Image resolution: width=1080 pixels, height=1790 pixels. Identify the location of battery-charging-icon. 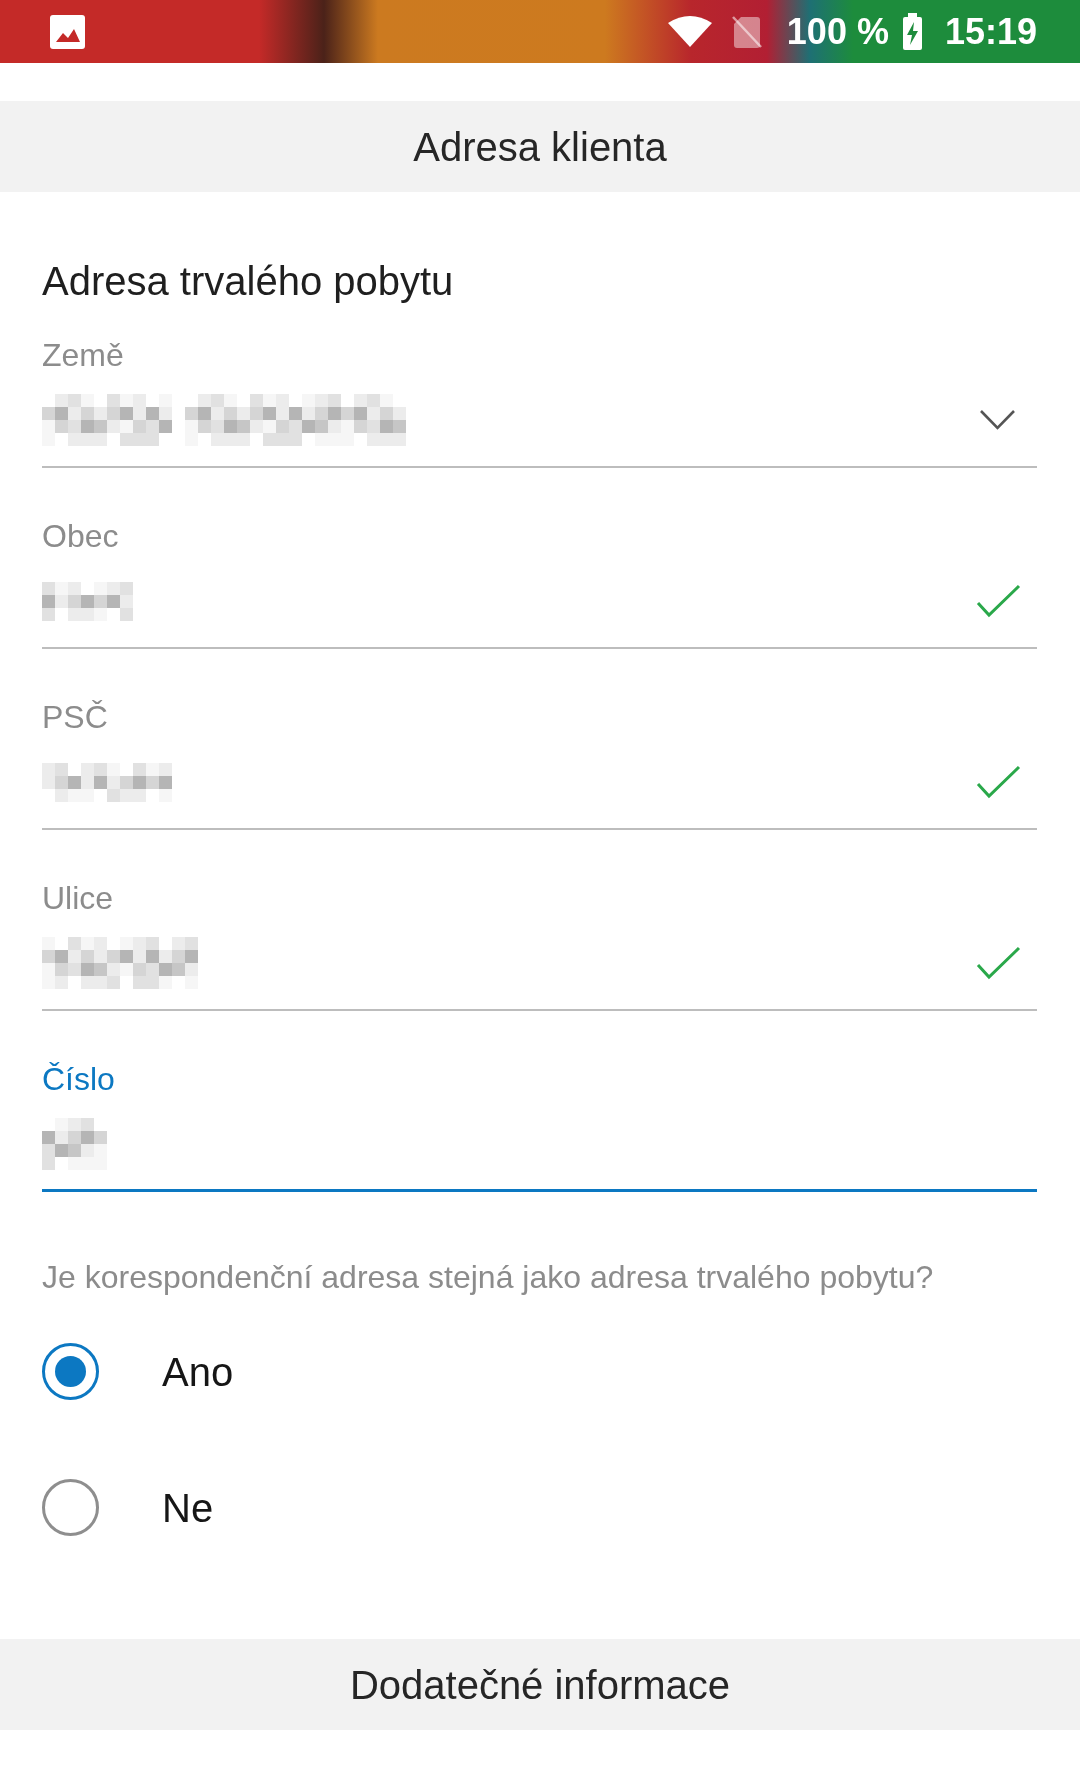
(912, 31).